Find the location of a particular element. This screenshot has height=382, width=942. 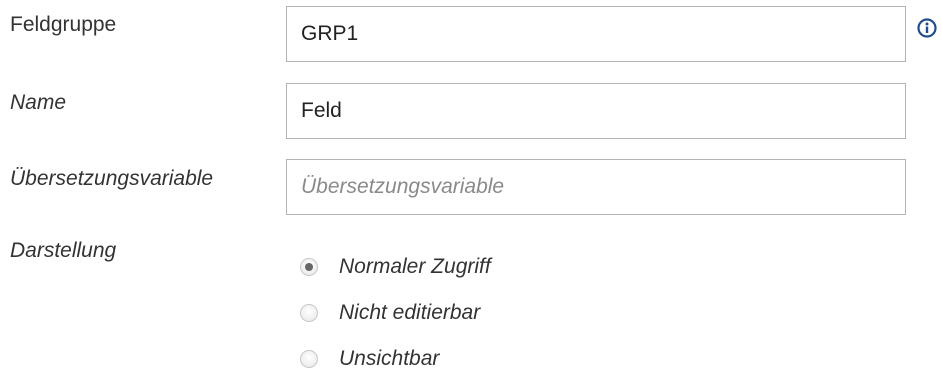

radio-label: Unsichtbar is located at coordinates (389, 358).